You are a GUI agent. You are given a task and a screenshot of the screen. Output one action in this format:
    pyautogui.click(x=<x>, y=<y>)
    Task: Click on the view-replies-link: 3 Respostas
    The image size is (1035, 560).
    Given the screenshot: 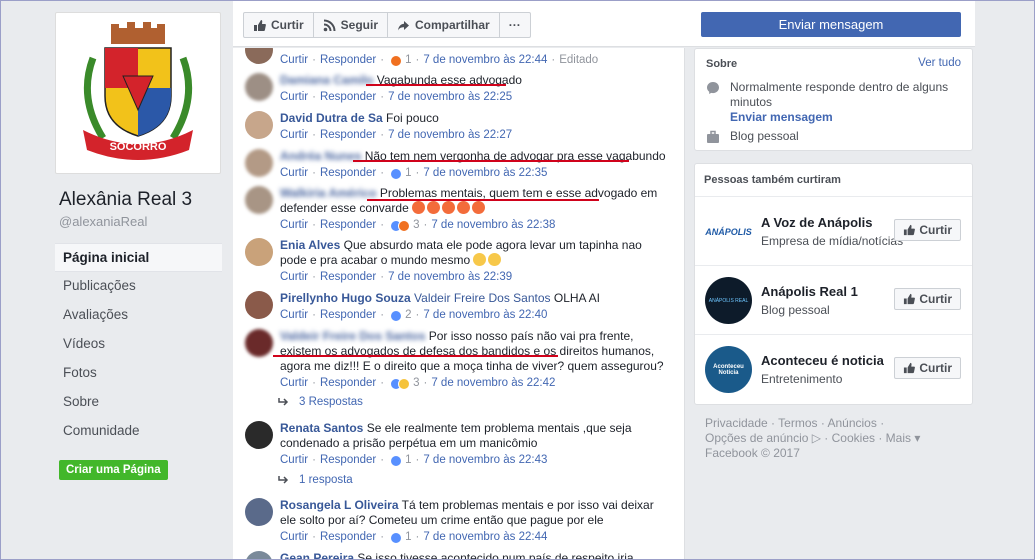 What is the action you would take?
    pyautogui.click(x=320, y=402)
    